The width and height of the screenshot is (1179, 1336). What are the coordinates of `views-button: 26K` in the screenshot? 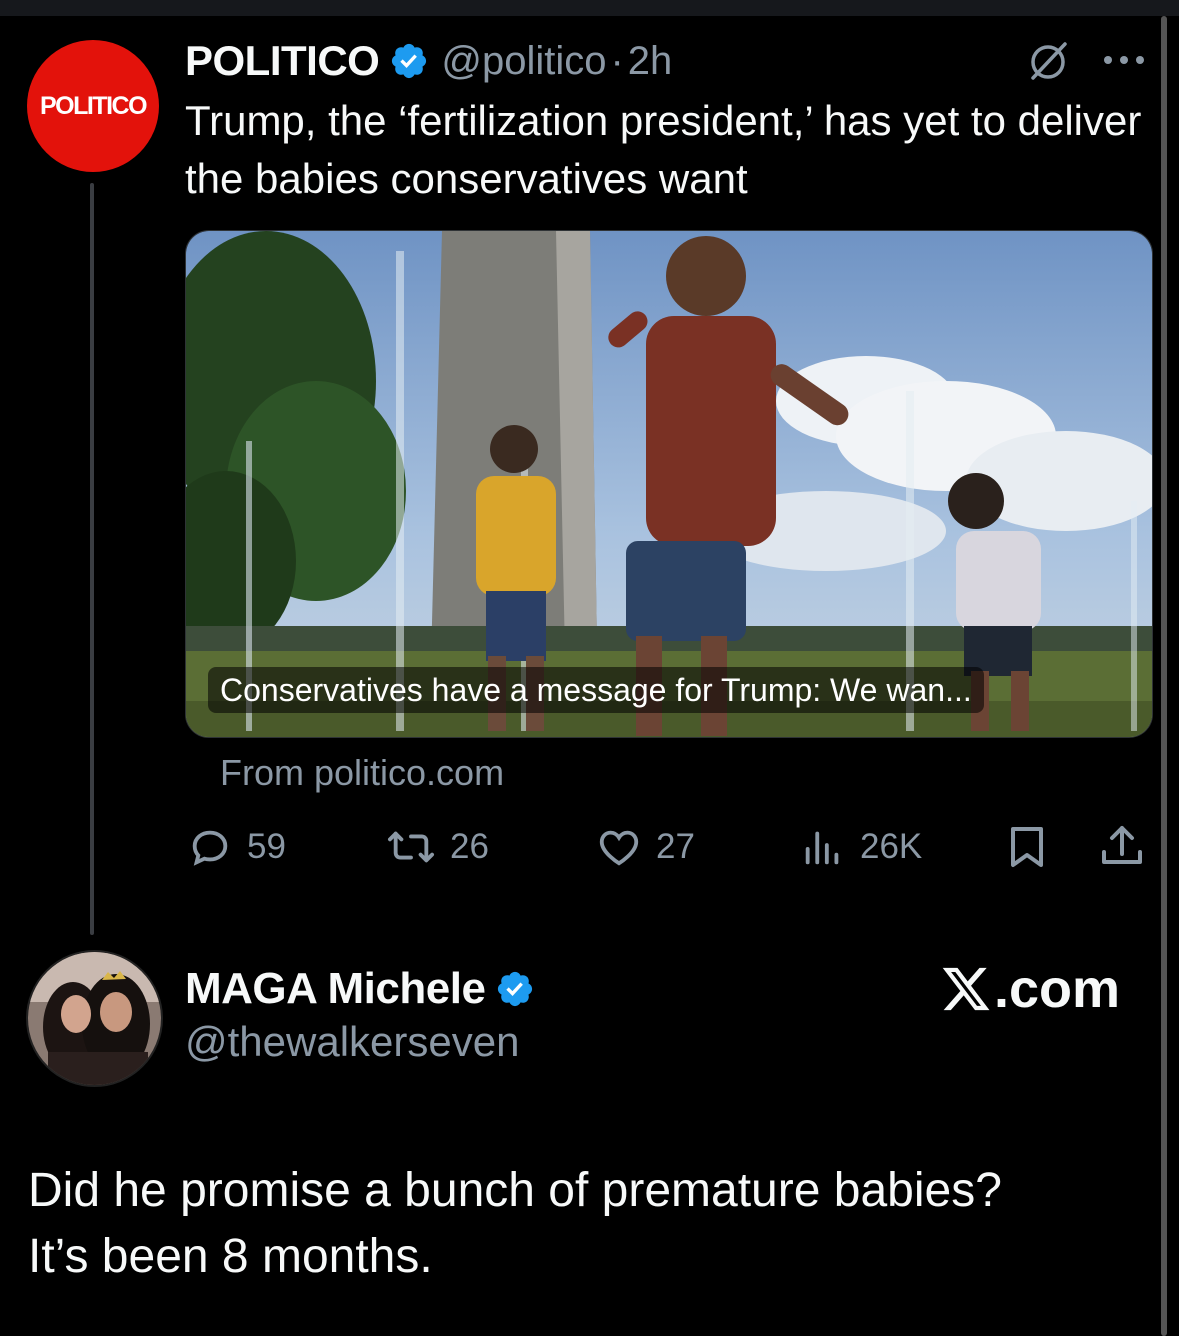 It's located at (861, 847).